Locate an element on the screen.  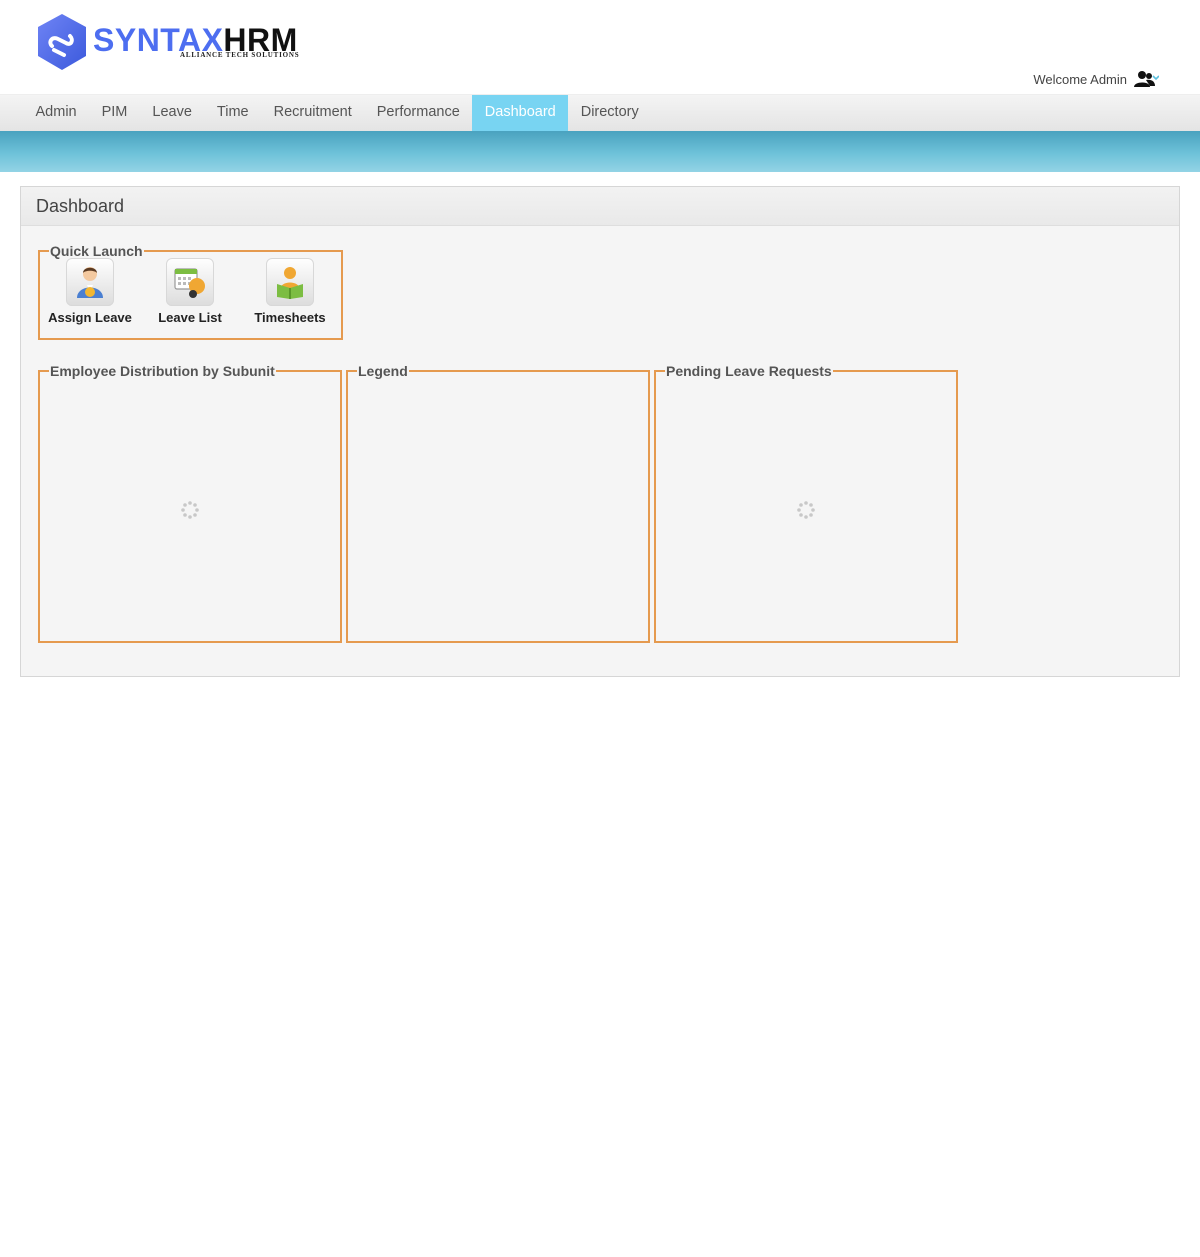
pending-leave-requests-widget: Pending Leave Requests is located at coordinates (806, 503).